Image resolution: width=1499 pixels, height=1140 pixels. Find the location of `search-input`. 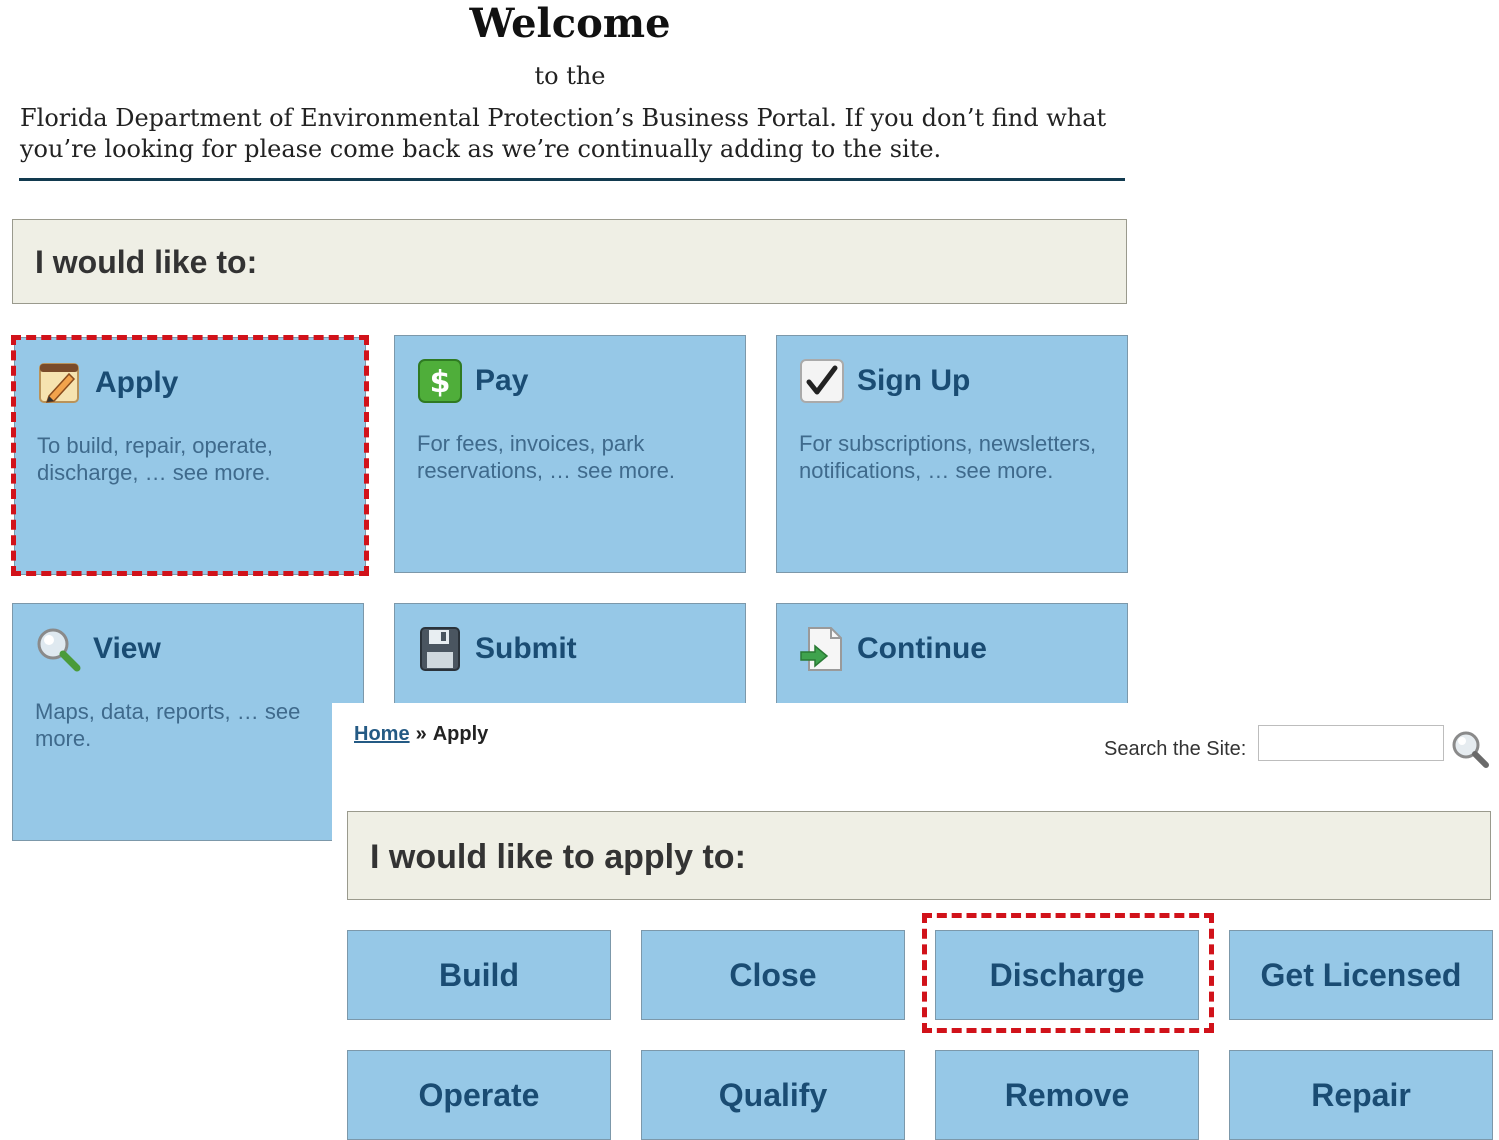

search-input is located at coordinates (1351, 743).